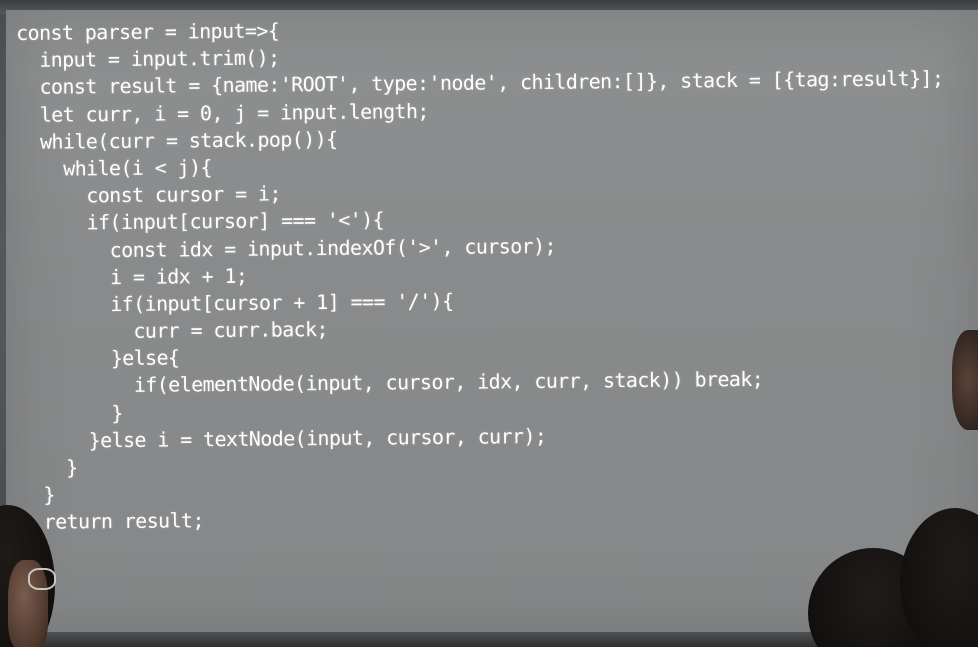  I want to click on glasses-icon, so click(42, 579).